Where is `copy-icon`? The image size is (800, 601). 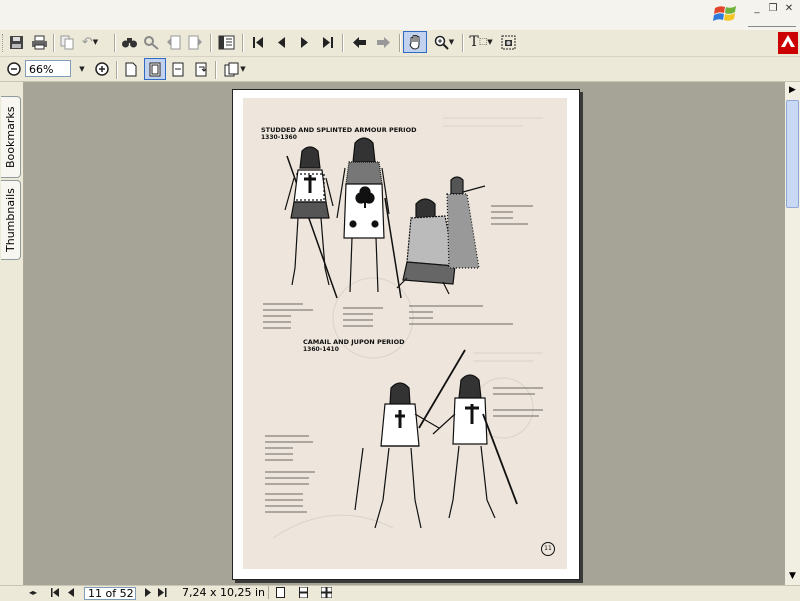 copy-icon is located at coordinates (67, 42).